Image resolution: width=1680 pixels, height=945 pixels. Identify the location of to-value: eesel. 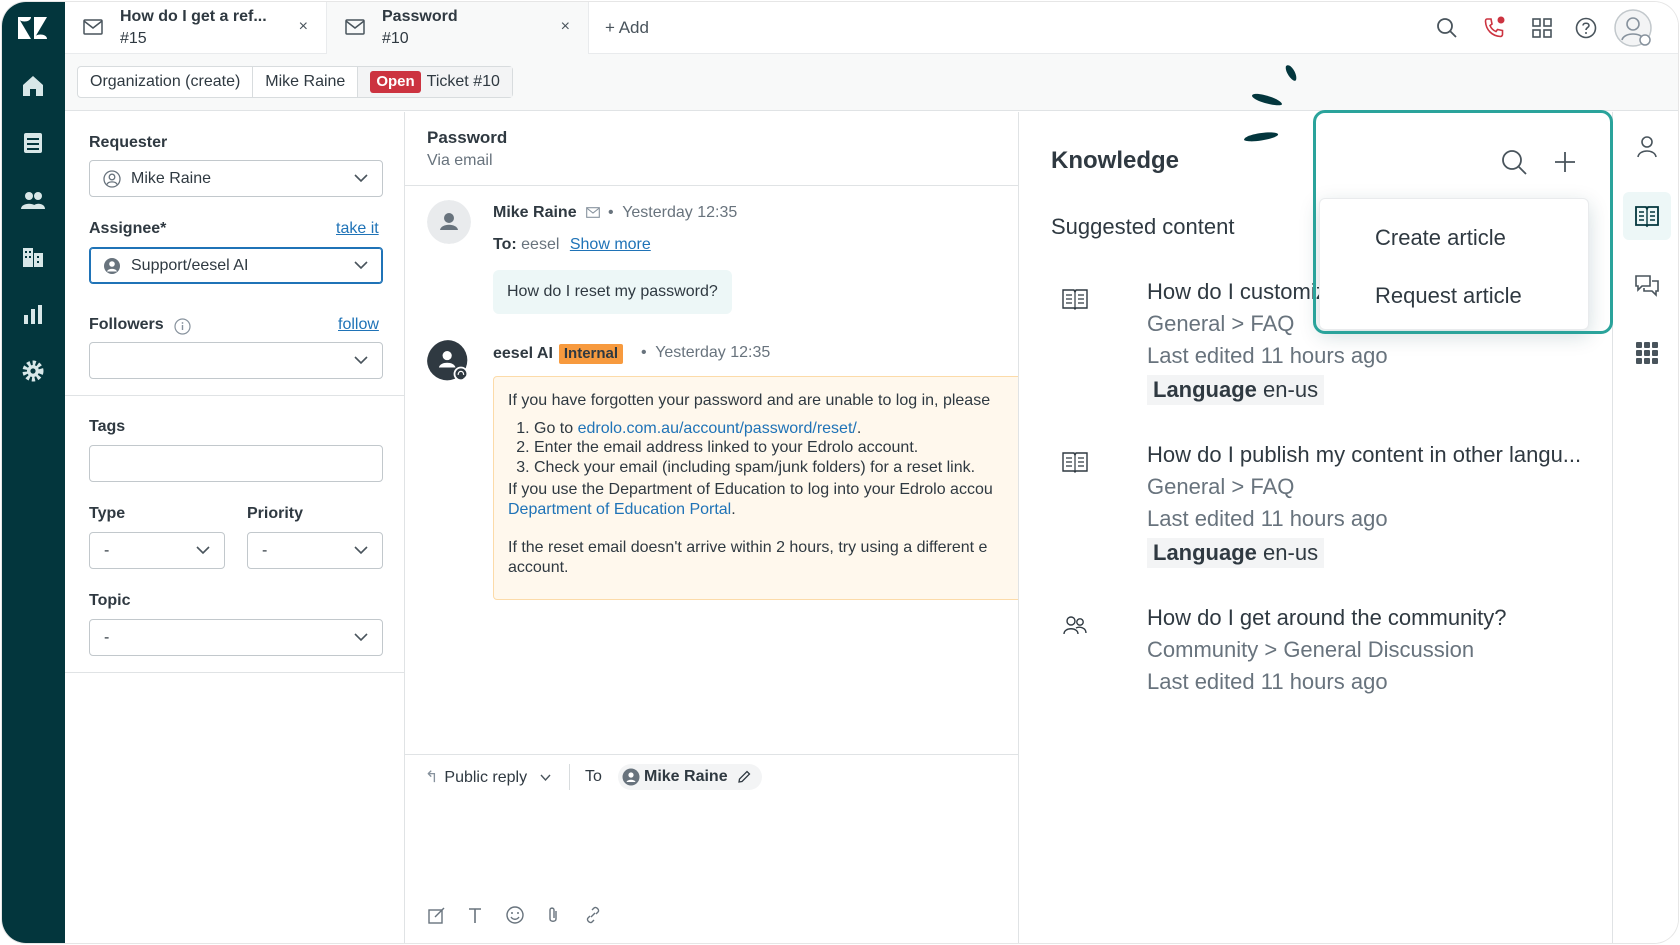
(540, 244).